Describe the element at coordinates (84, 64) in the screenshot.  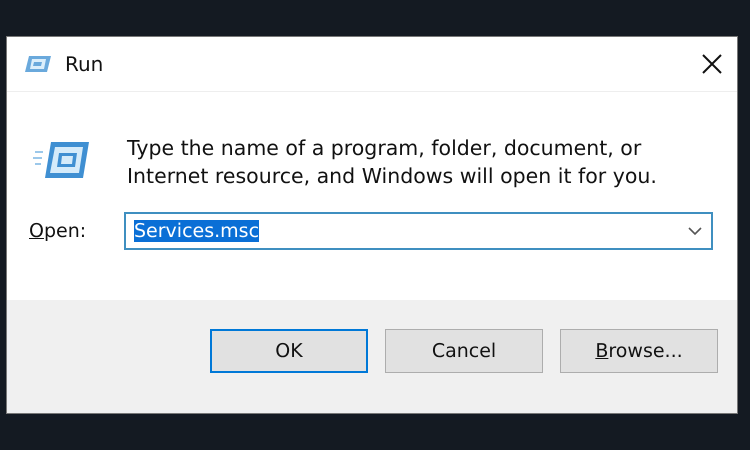
I see `window-title: Run` at that location.